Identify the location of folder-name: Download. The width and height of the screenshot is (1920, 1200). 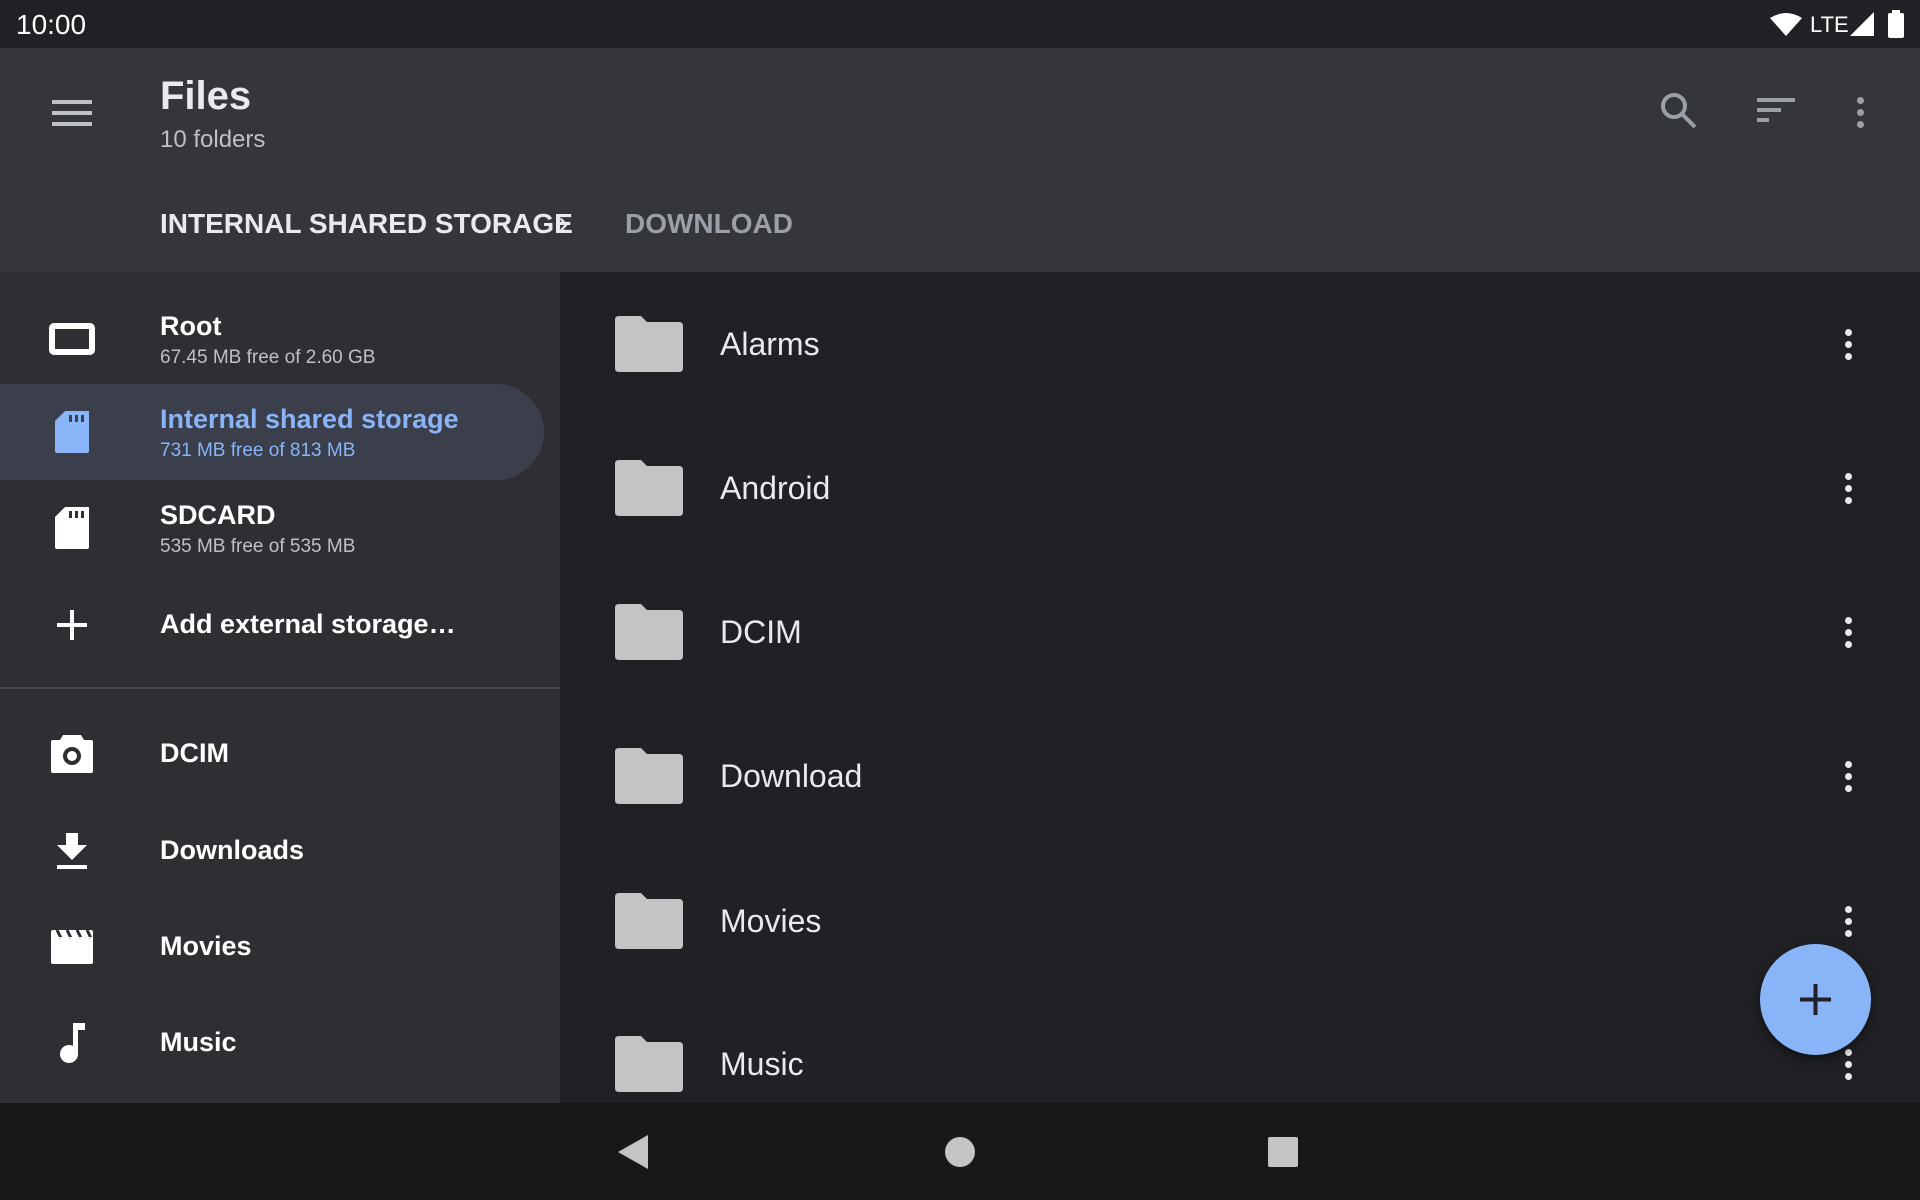
(791, 776).